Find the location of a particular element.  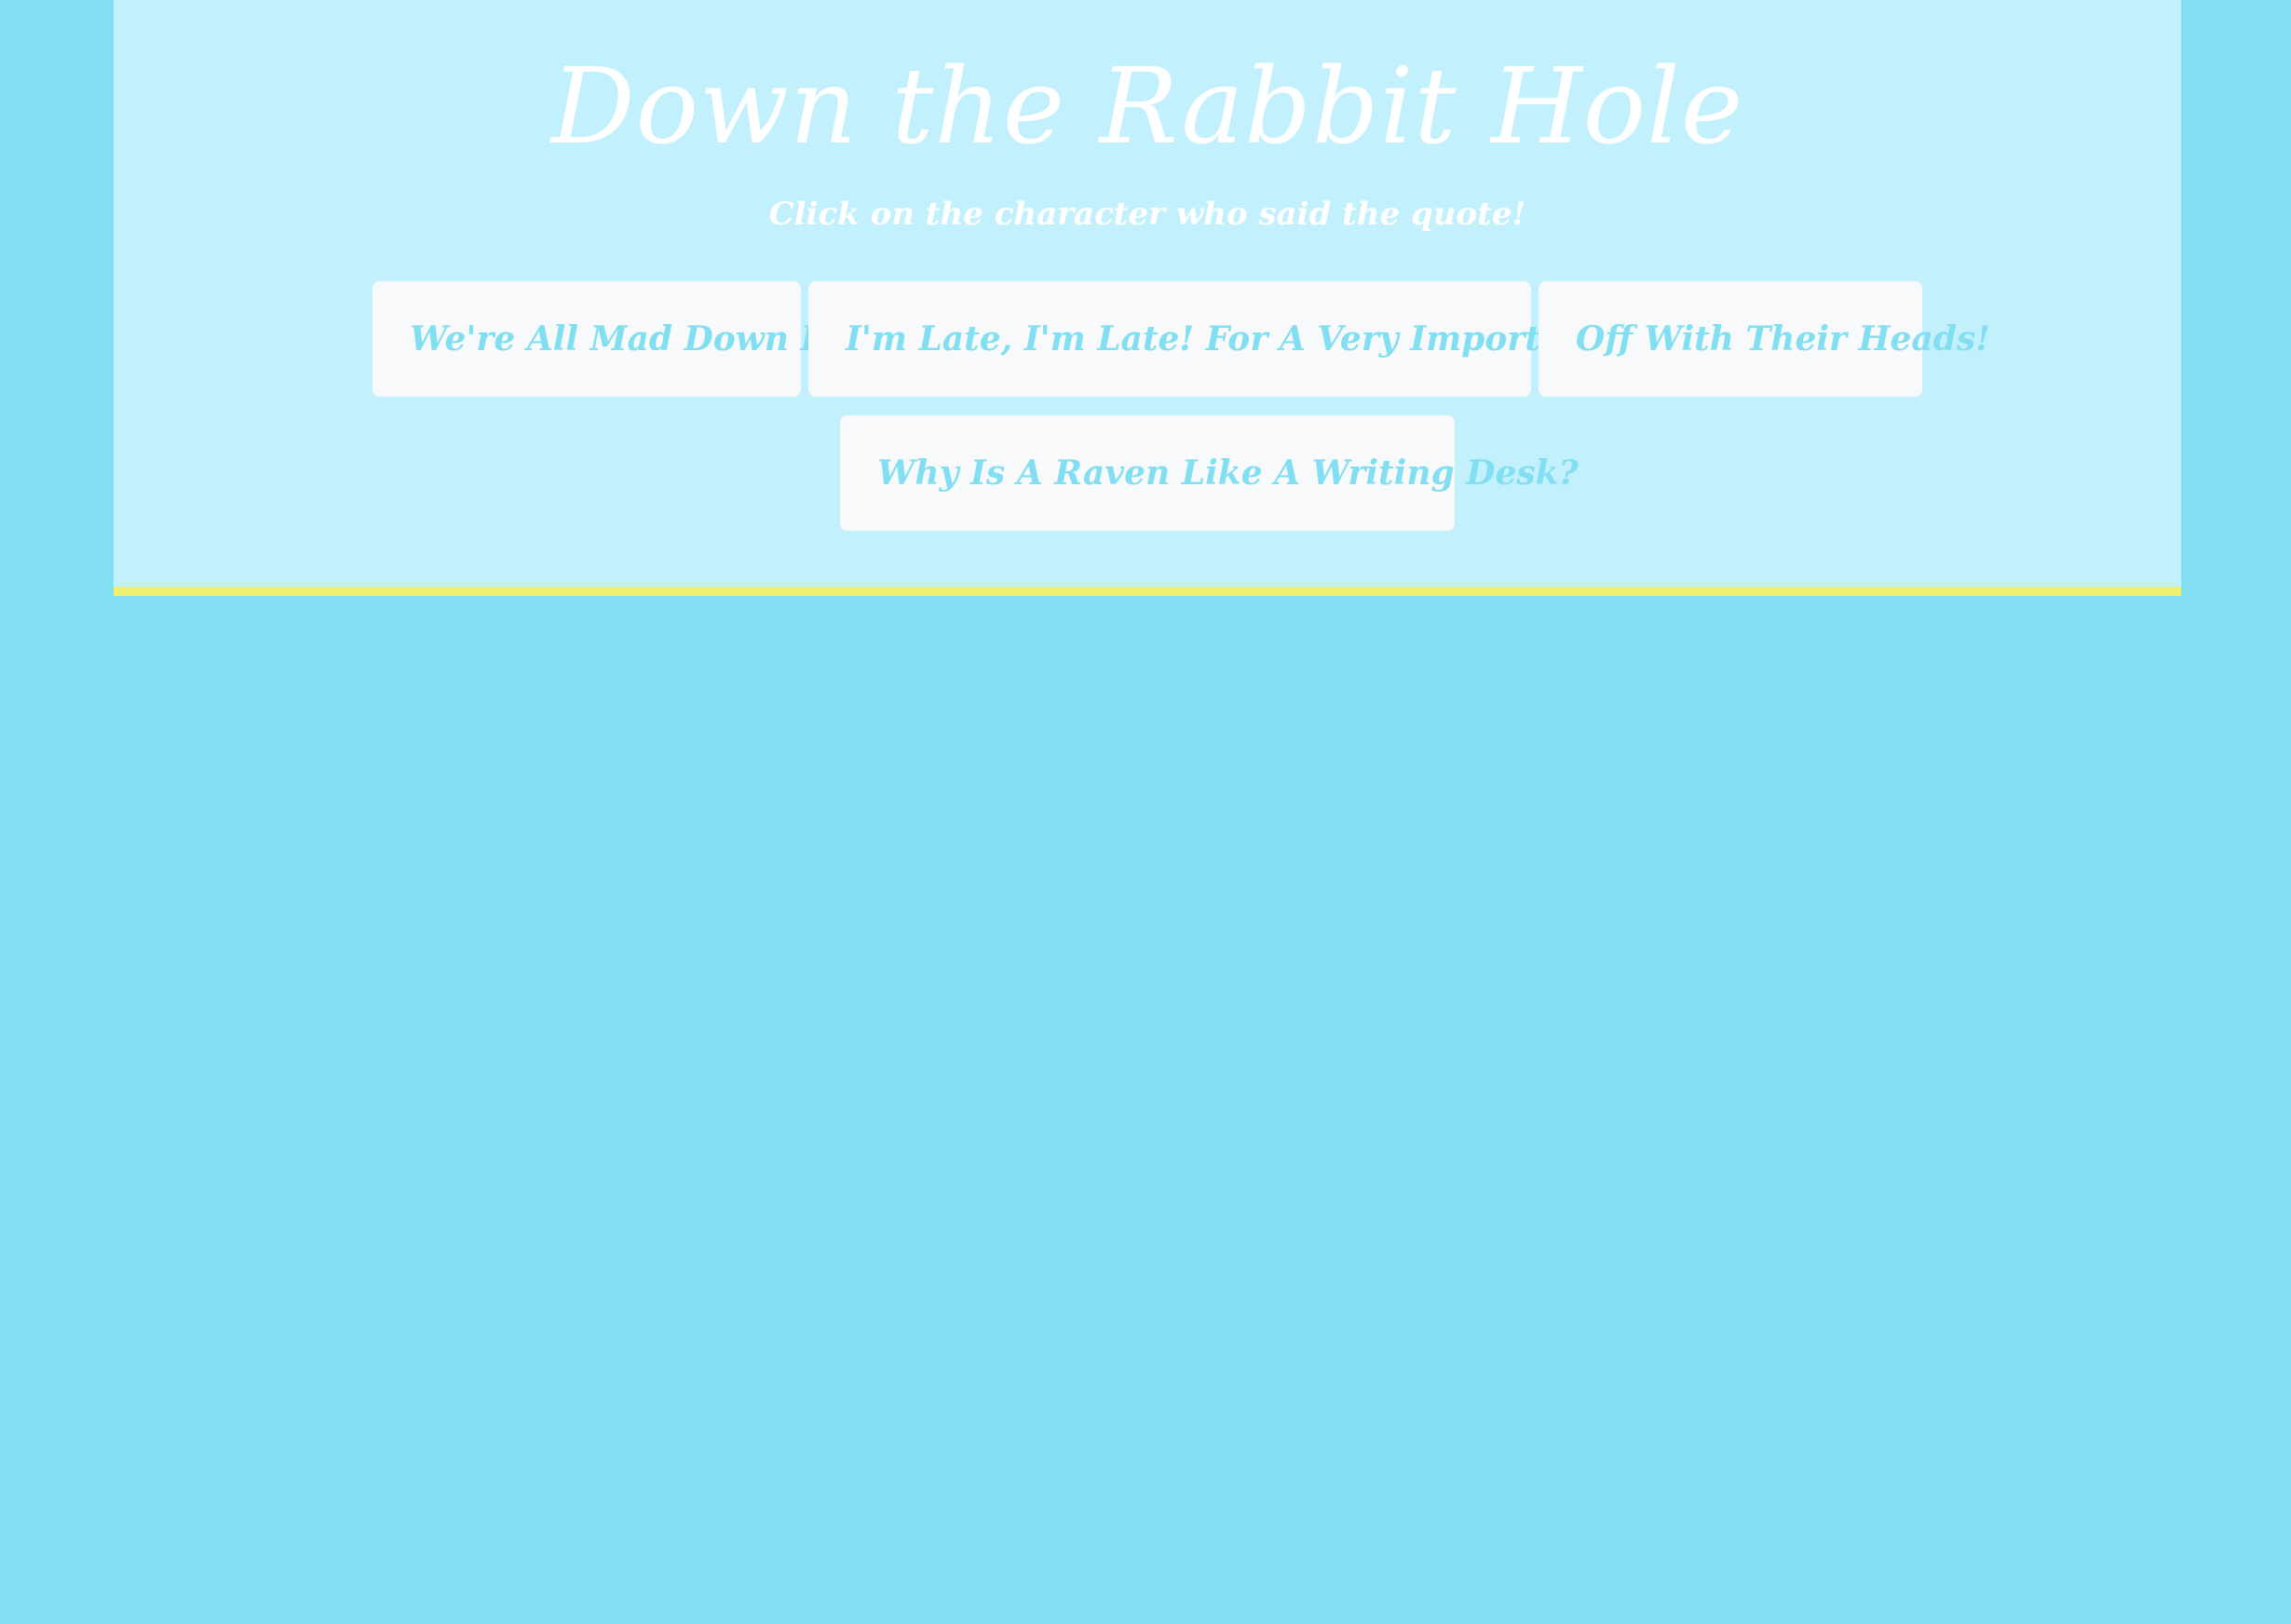

quote-buttons-row: Why Is A Raven Like A Writing Desk? is located at coordinates (1147, 473).